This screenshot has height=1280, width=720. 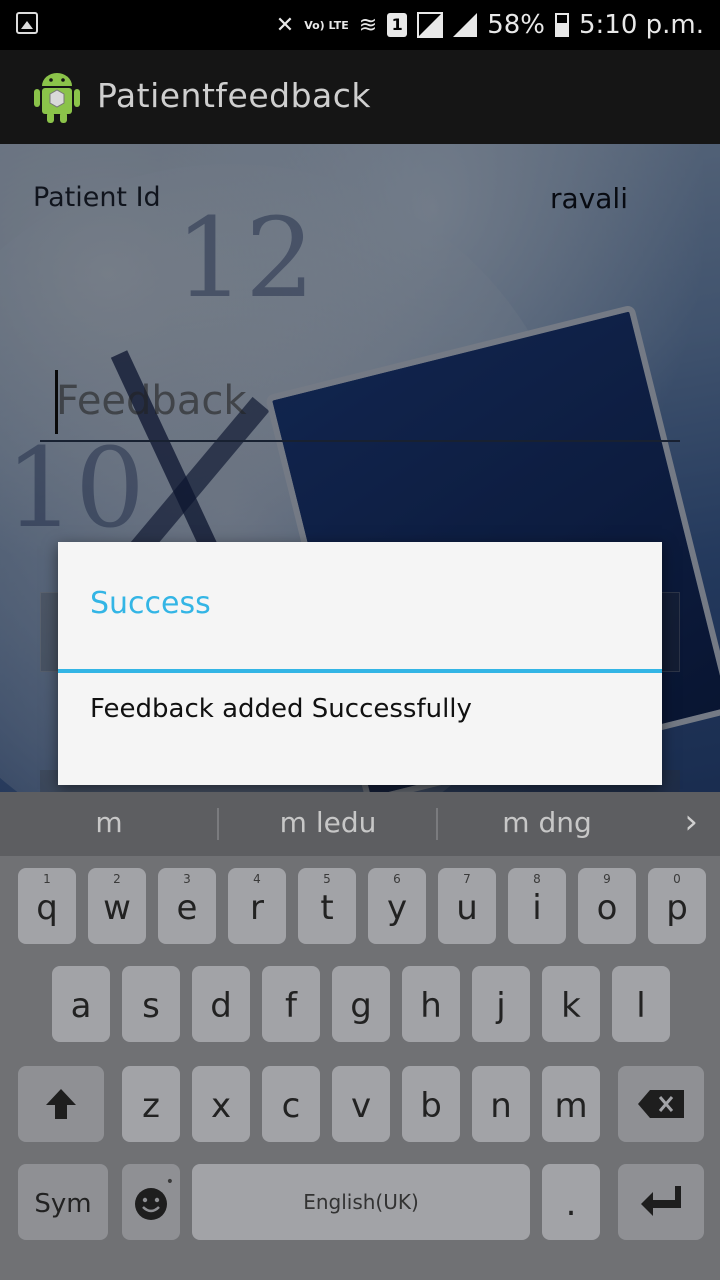 I want to click on emoji-icon, so click(x=151, y=1204).